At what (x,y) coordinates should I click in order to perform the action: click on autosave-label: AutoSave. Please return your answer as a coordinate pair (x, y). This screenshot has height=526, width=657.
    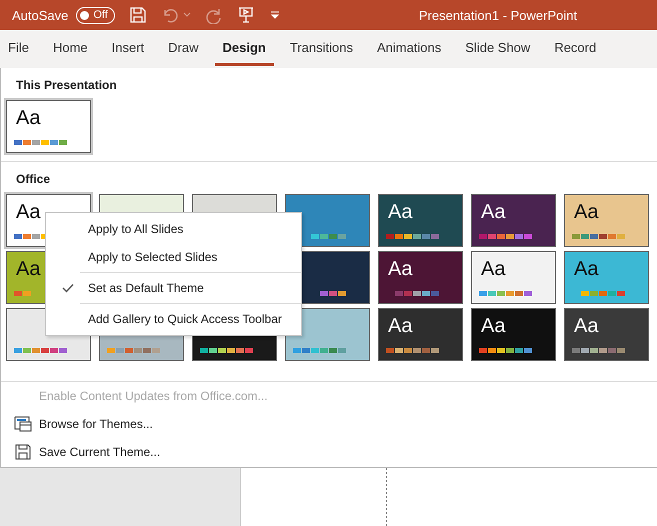
    Looking at the image, I should click on (40, 15).